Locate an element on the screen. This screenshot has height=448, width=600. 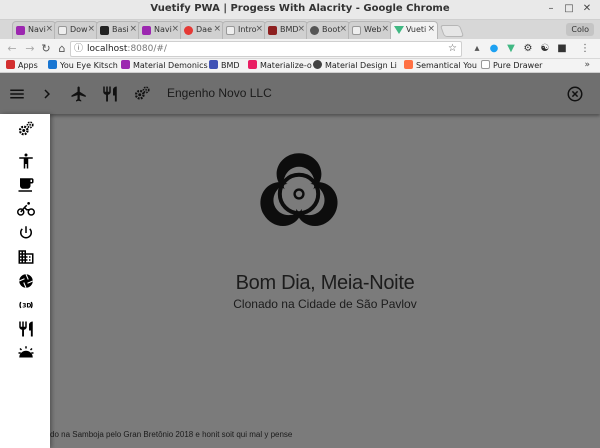
site-info-icon: ⓘ is located at coordinates (78, 49).